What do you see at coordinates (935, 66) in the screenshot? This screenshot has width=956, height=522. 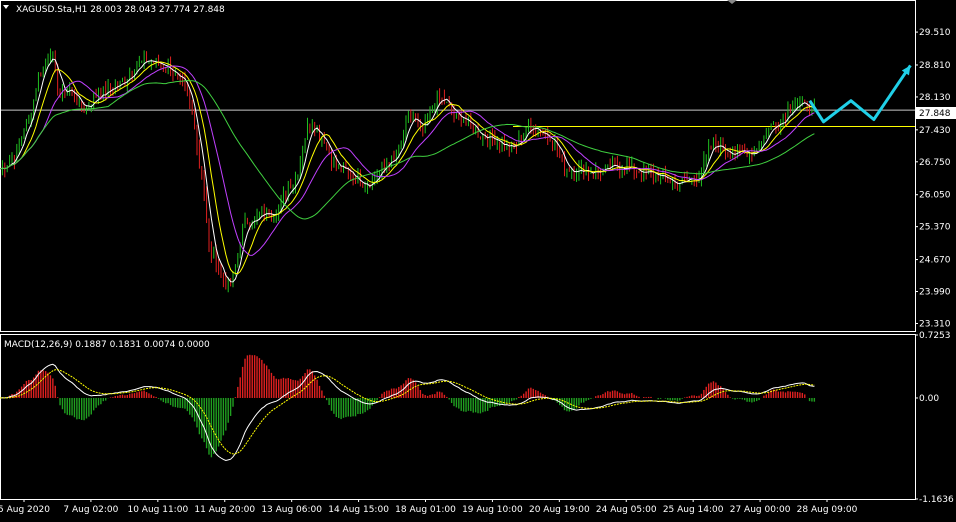 I see `price-axis-label: 28.810` at bounding box center [935, 66].